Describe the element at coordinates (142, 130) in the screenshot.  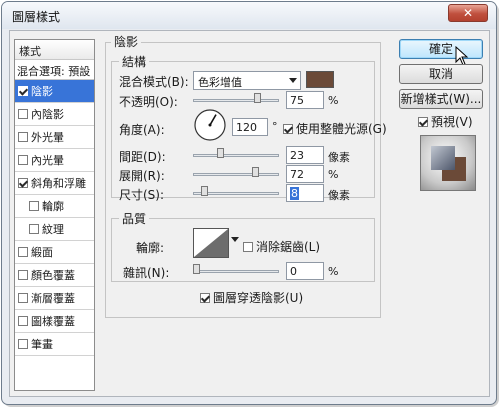
I see `angle-label: 角度(A):` at that location.